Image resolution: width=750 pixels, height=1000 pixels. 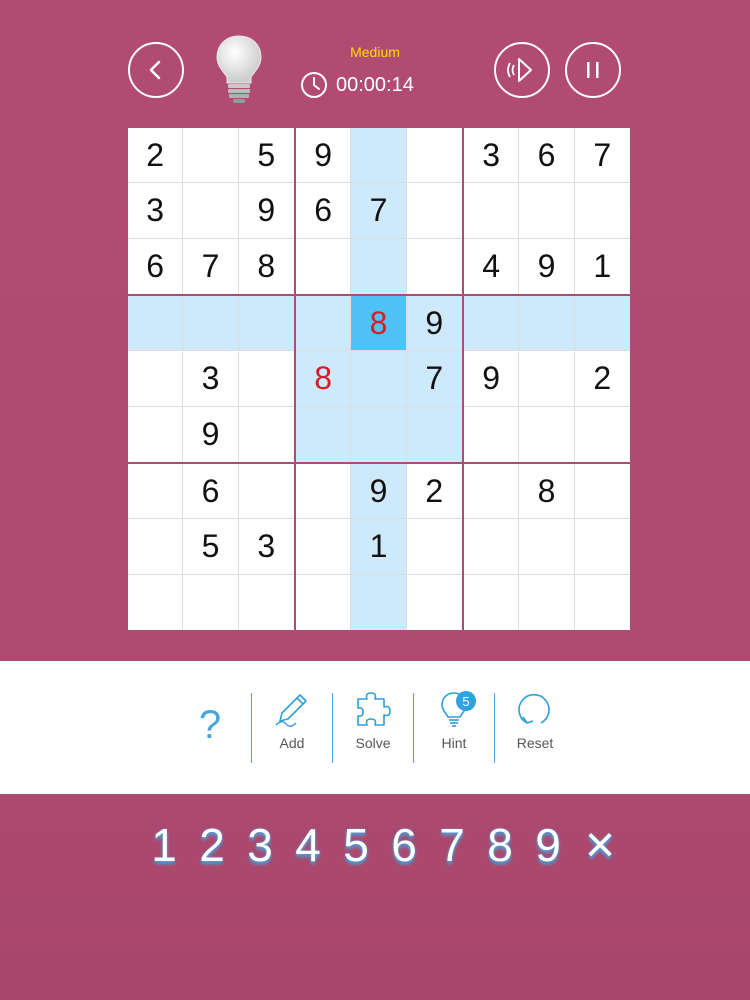 I want to click on number-key-7: 7, so click(x=452, y=845).